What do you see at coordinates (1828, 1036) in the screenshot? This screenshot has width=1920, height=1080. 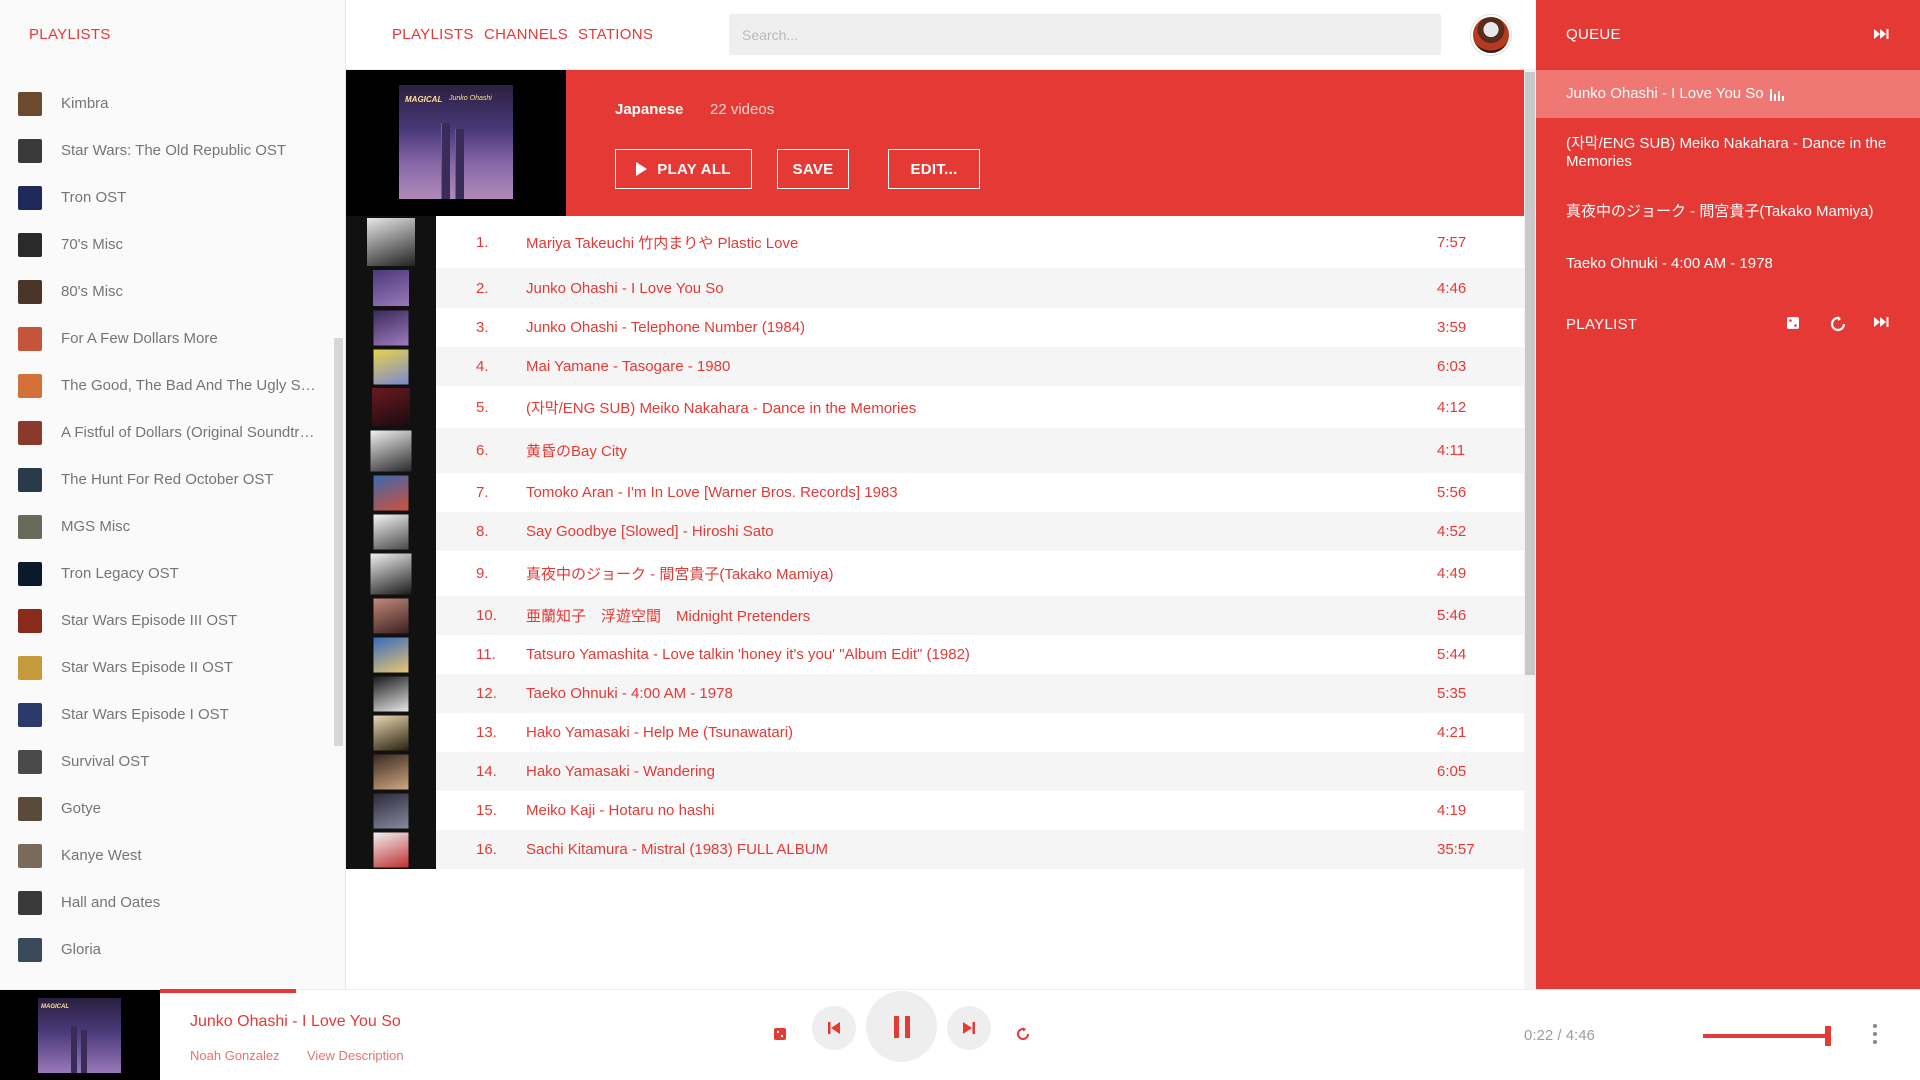 I see `volume-slider-handle` at bounding box center [1828, 1036].